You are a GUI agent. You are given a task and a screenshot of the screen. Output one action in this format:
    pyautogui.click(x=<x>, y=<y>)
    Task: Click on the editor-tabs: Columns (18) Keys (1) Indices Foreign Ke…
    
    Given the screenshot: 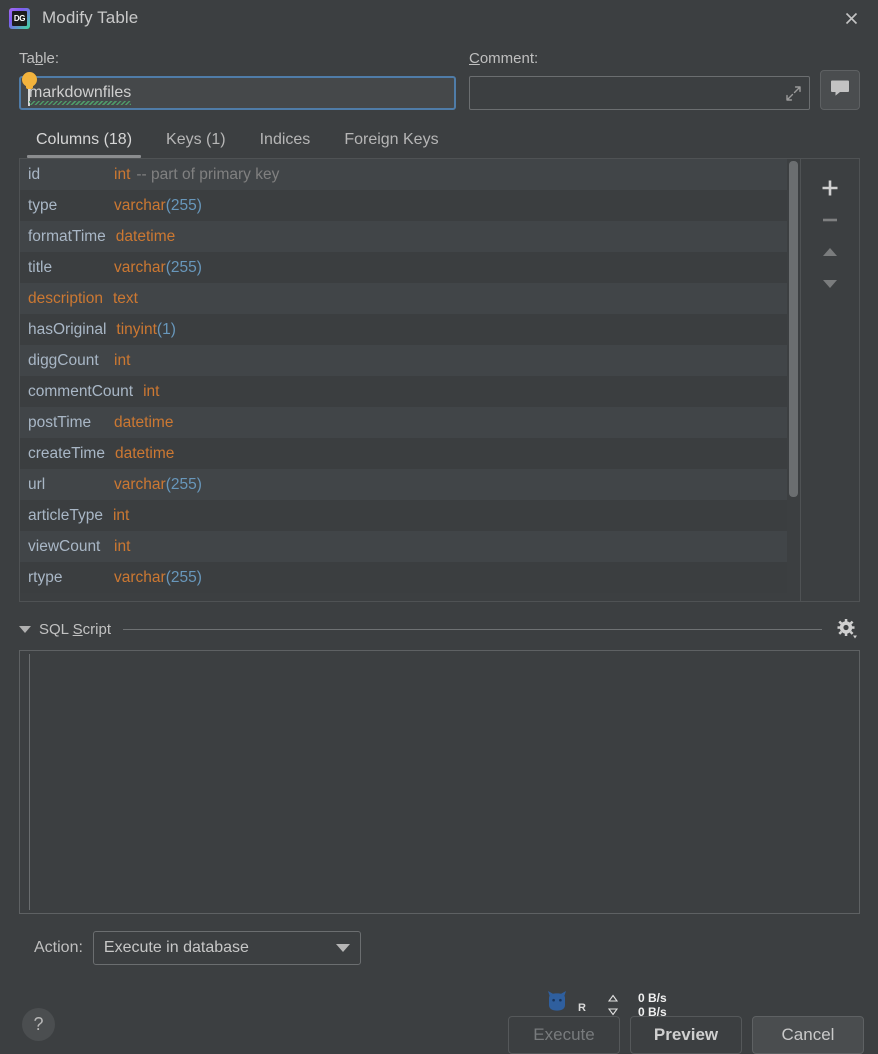 What is the action you would take?
    pyautogui.click(x=439, y=134)
    